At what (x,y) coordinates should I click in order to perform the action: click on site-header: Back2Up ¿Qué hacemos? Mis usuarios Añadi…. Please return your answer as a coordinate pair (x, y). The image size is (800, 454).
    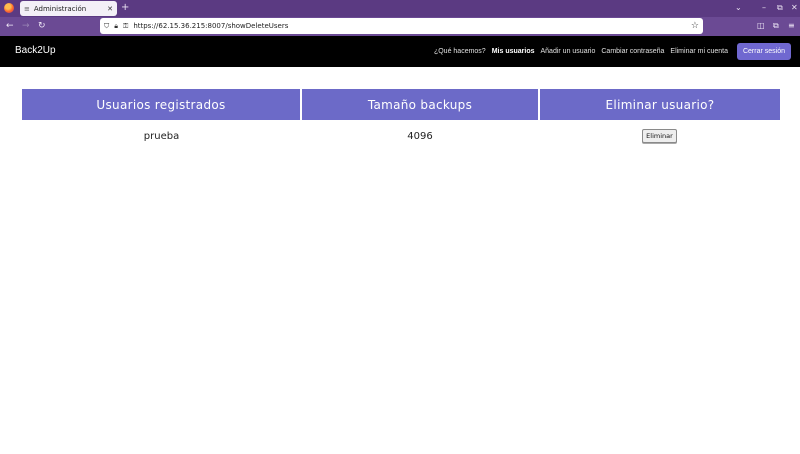
    Looking at the image, I should click on (400, 51).